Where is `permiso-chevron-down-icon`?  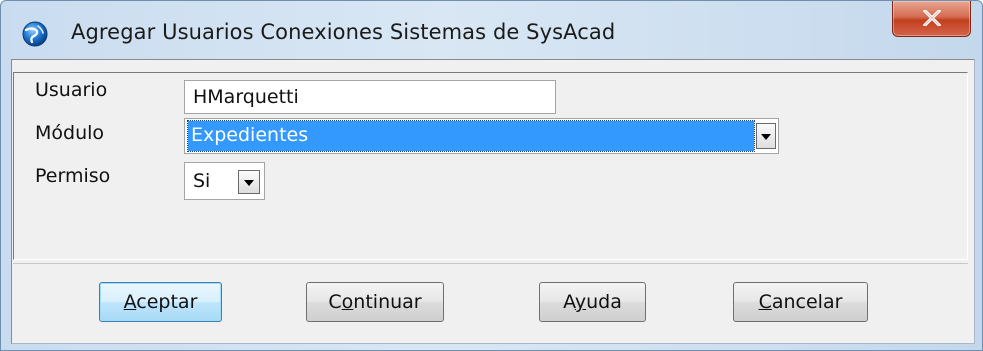 permiso-chevron-down-icon is located at coordinates (249, 182).